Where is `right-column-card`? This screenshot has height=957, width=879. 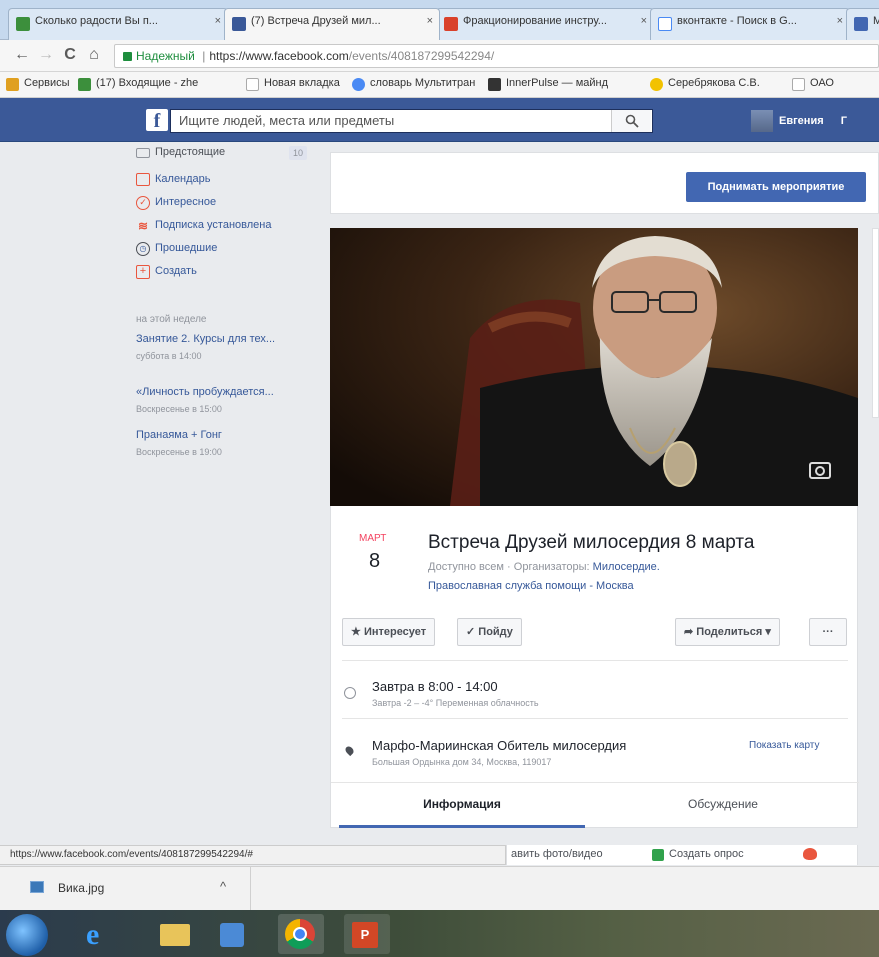
right-column-card is located at coordinates (875, 323).